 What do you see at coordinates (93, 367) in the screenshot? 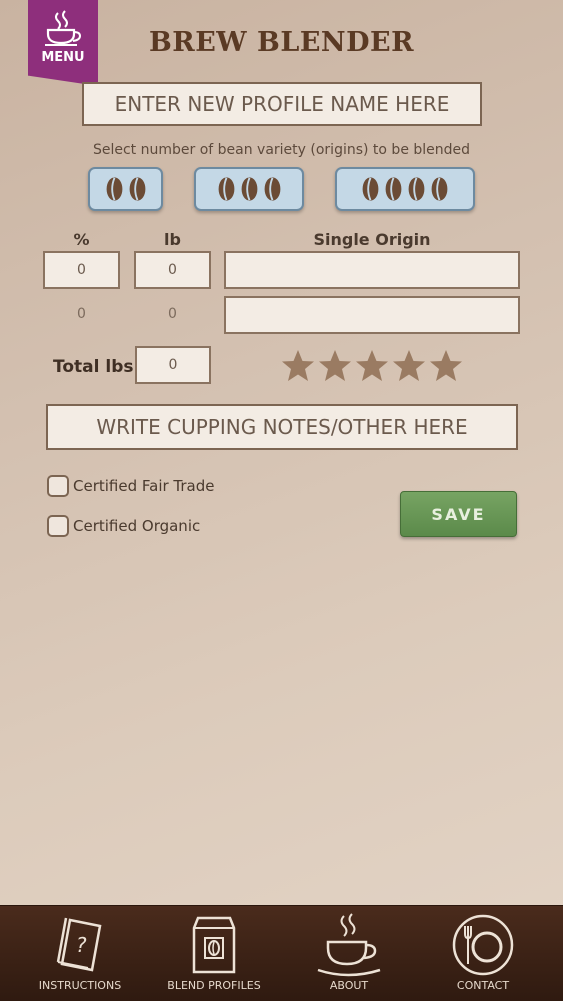
I see `total-lbs-label: Total lbs` at bounding box center [93, 367].